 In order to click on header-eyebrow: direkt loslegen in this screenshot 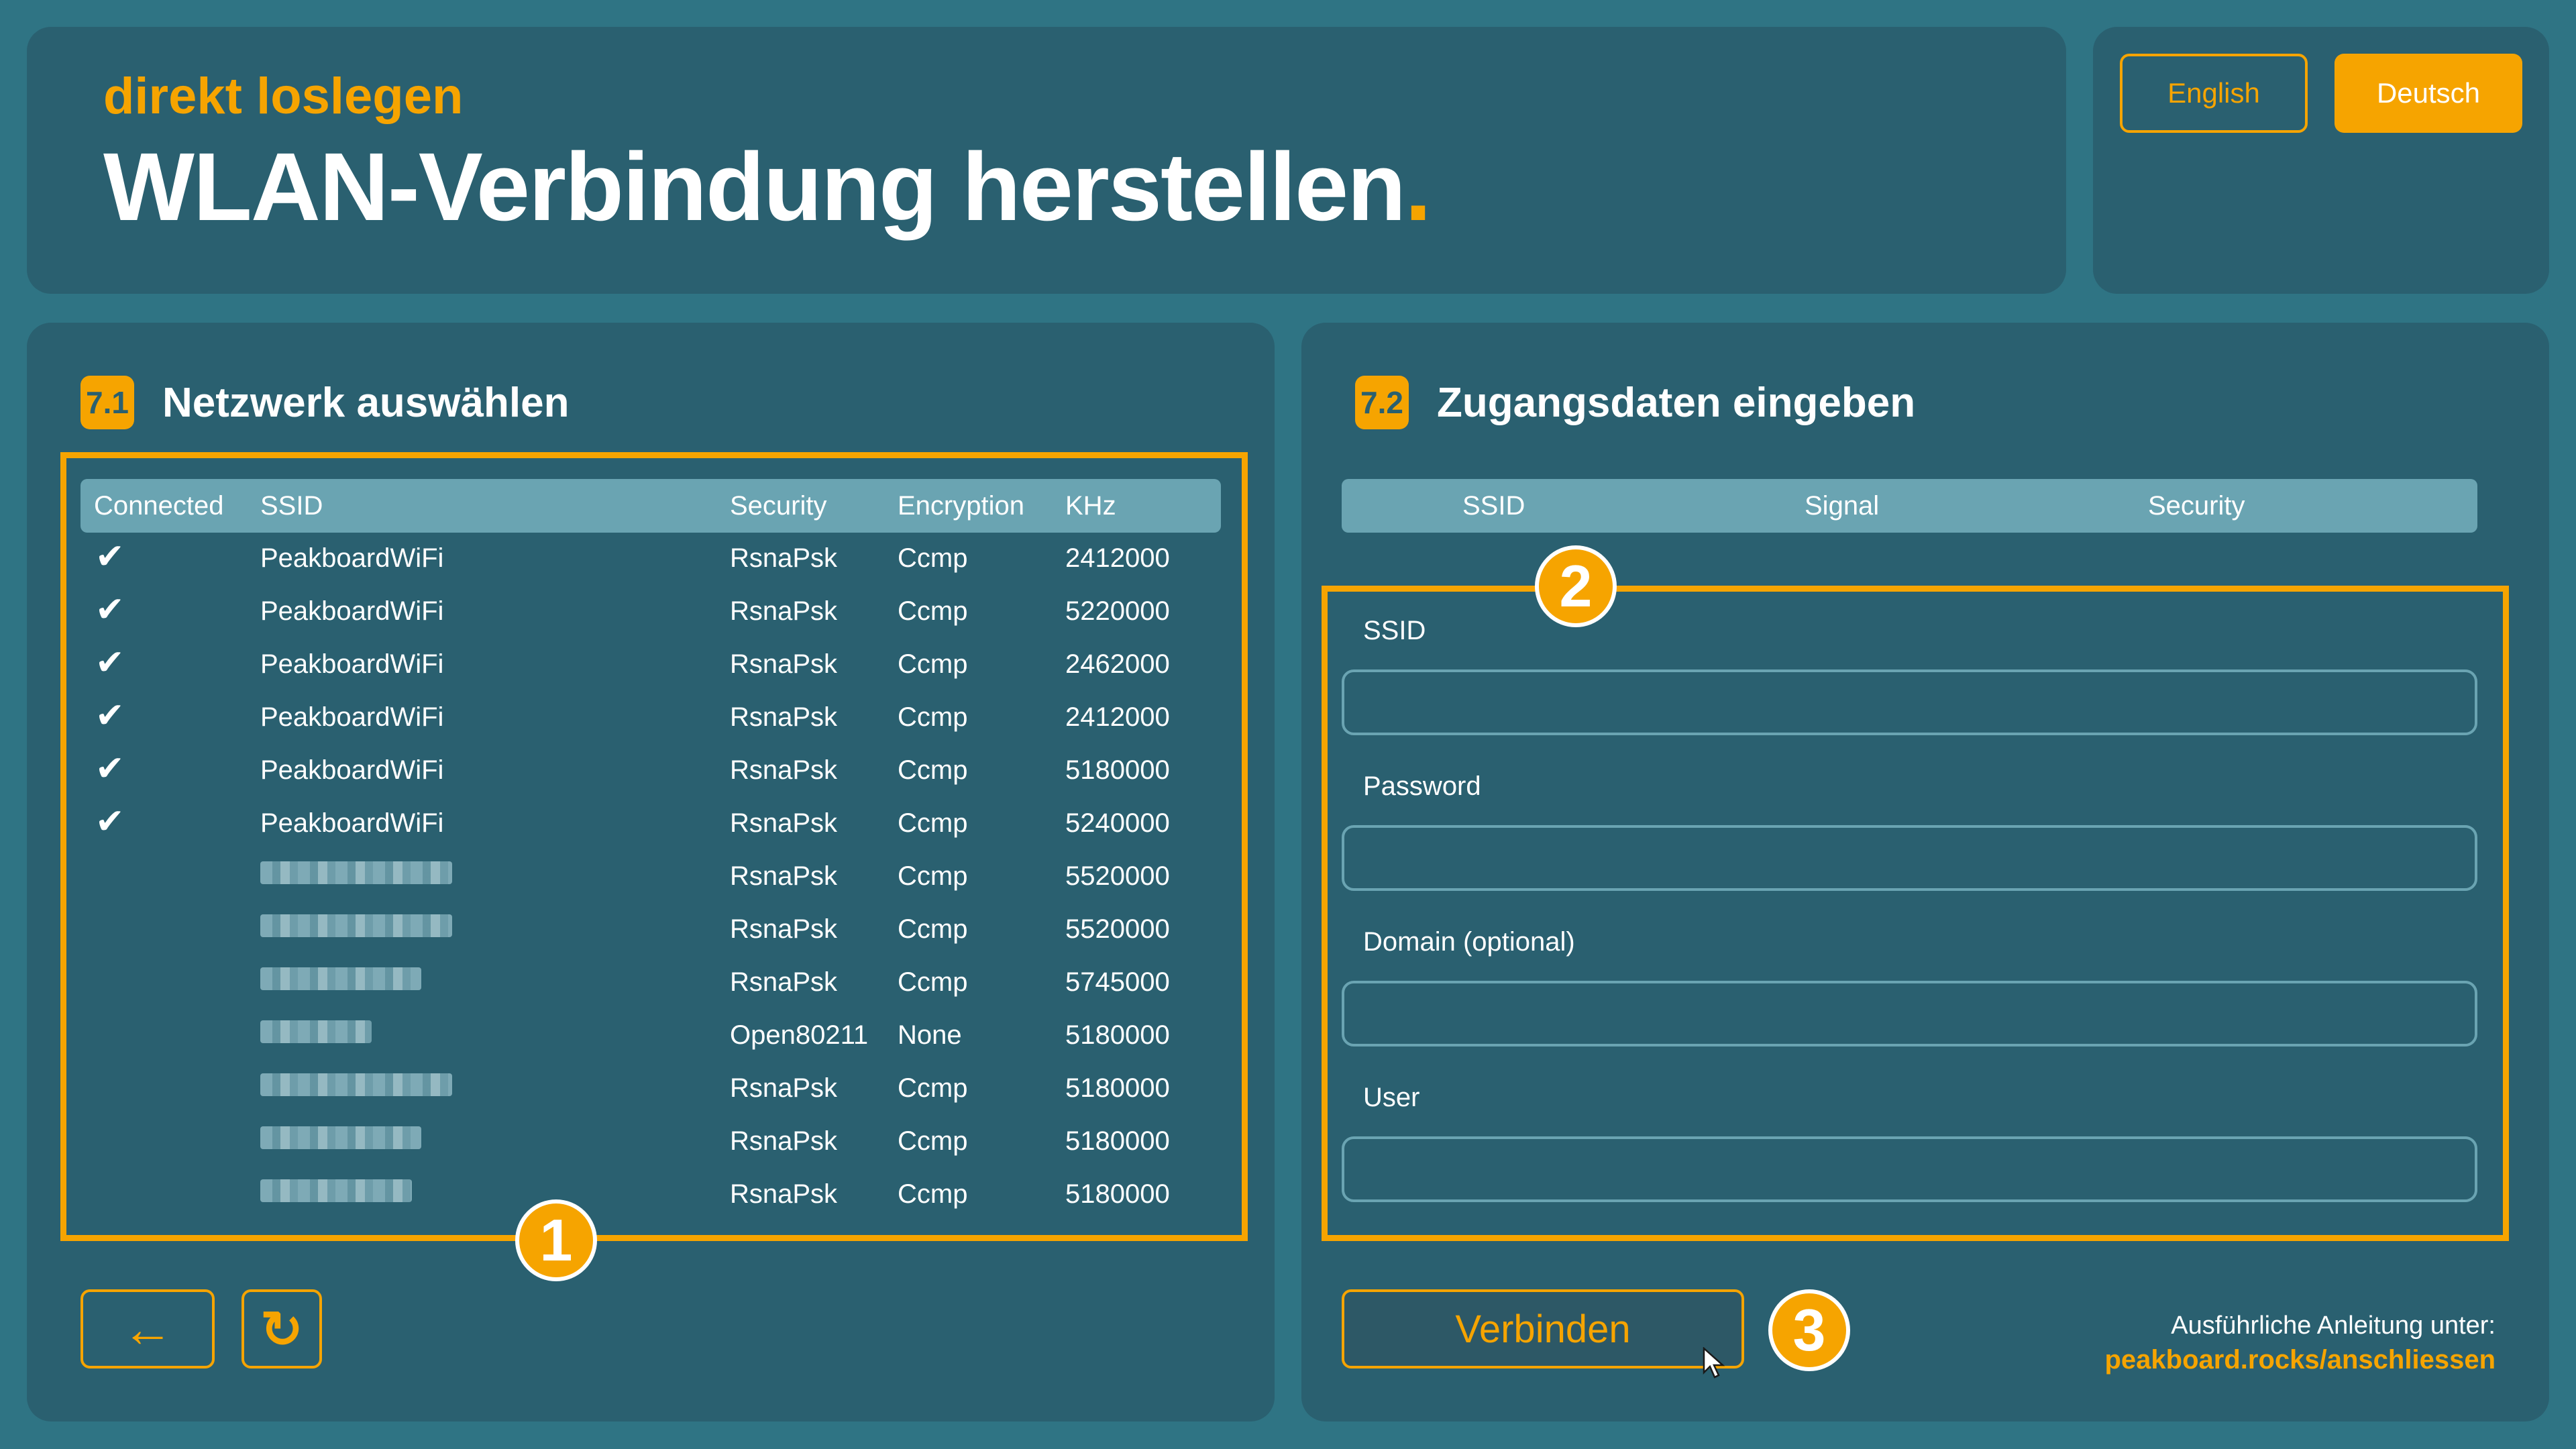, I will do `click(283, 96)`.